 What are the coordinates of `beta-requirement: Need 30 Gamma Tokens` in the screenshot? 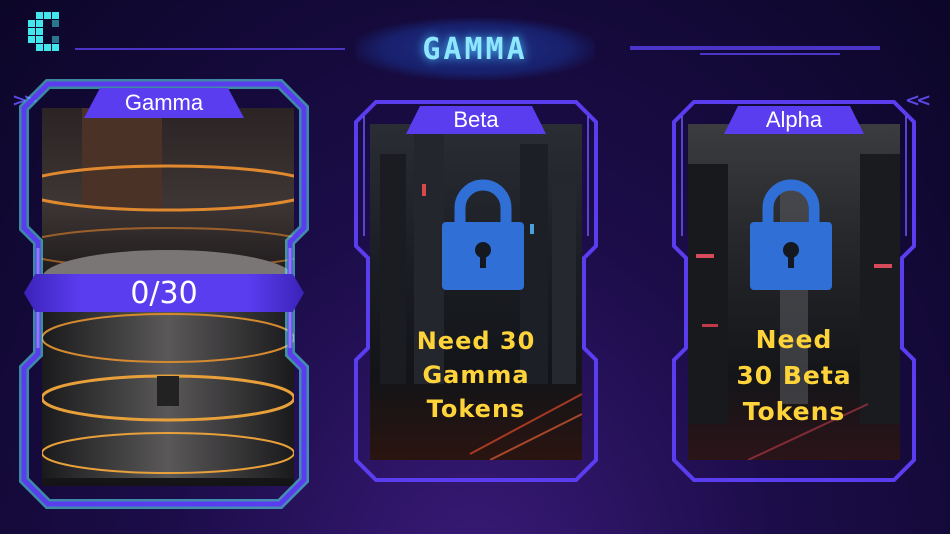 It's located at (476, 375).